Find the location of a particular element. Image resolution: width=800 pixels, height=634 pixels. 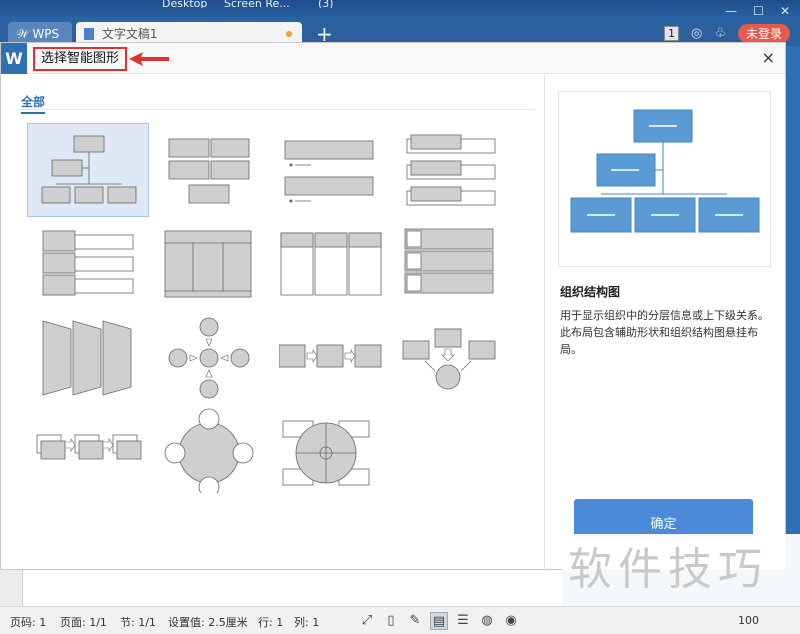

document-page is located at coordinates (292, 588).